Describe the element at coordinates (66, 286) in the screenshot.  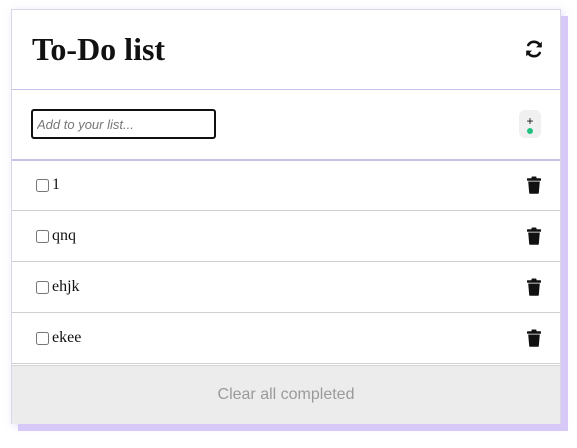
I see `item-label: ehjk` at that location.